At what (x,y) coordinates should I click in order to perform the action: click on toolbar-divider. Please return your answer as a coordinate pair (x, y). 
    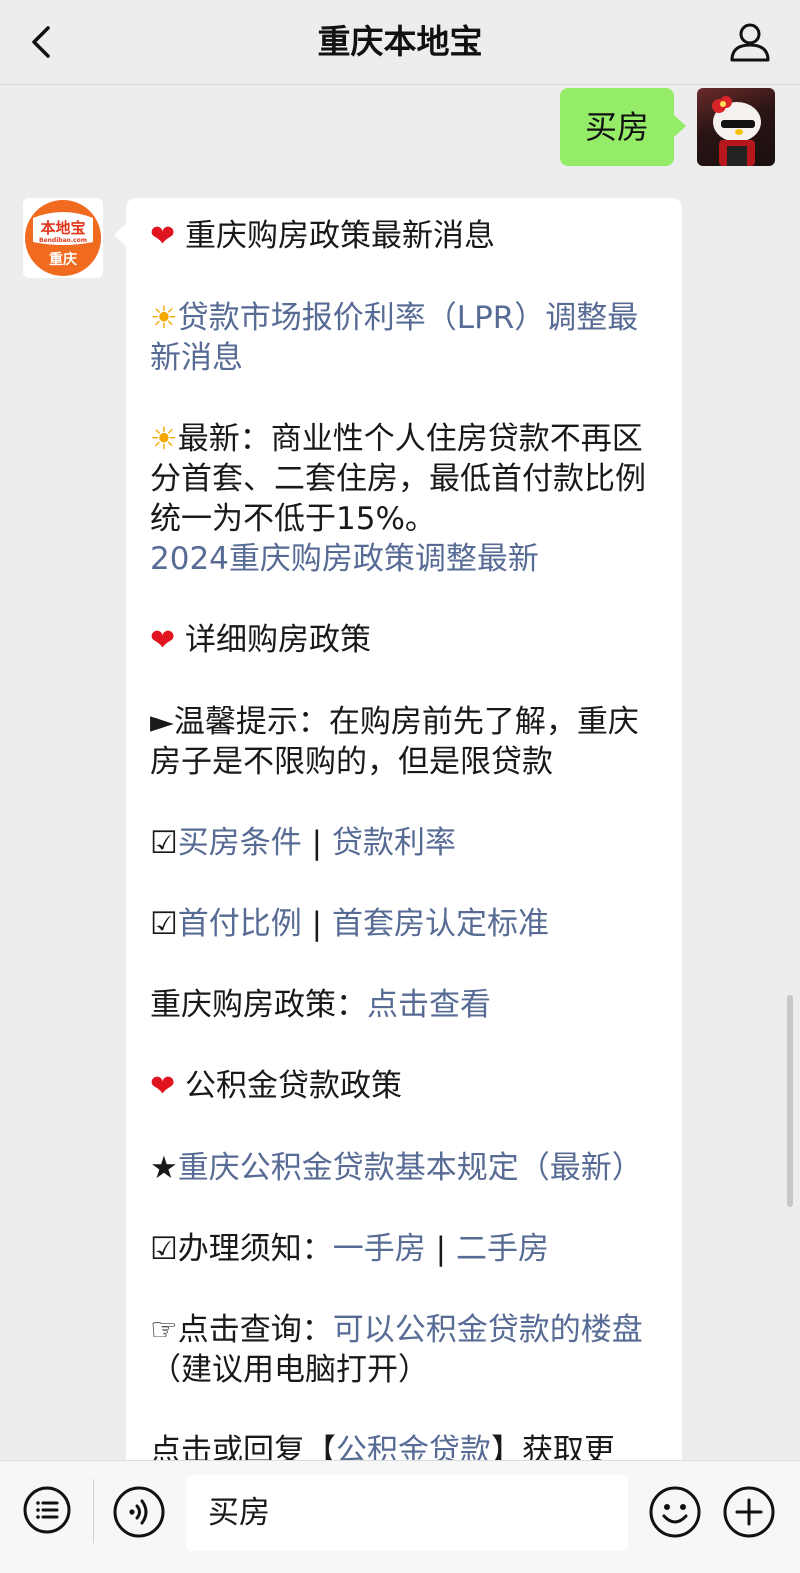
    Looking at the image, I should click on (93, 1511).